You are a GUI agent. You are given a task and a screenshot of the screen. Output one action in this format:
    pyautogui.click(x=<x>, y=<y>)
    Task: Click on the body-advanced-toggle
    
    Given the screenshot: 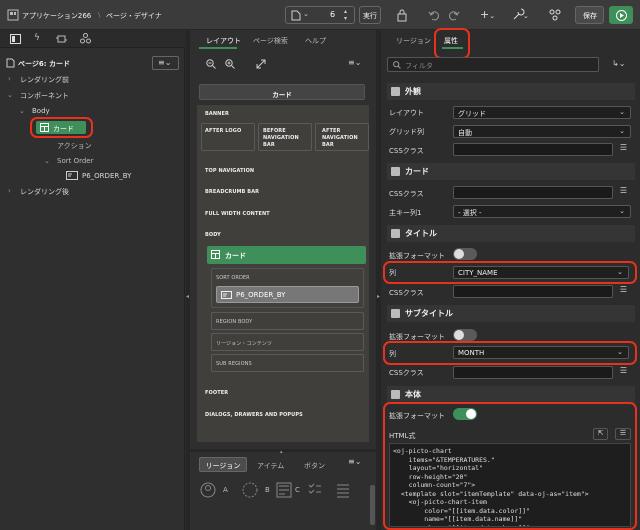 What is the action you would take?
    pyautogui.click(x=465, y=414)
    